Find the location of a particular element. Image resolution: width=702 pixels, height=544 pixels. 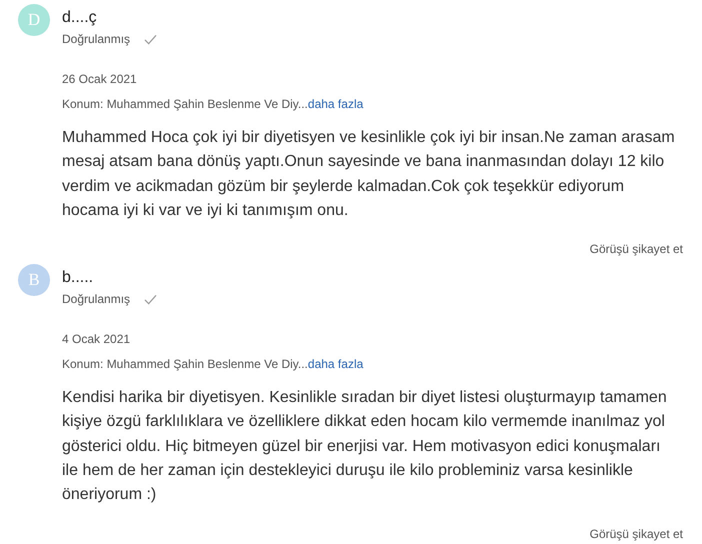

avatar: B is located at coordinates (34, 280).